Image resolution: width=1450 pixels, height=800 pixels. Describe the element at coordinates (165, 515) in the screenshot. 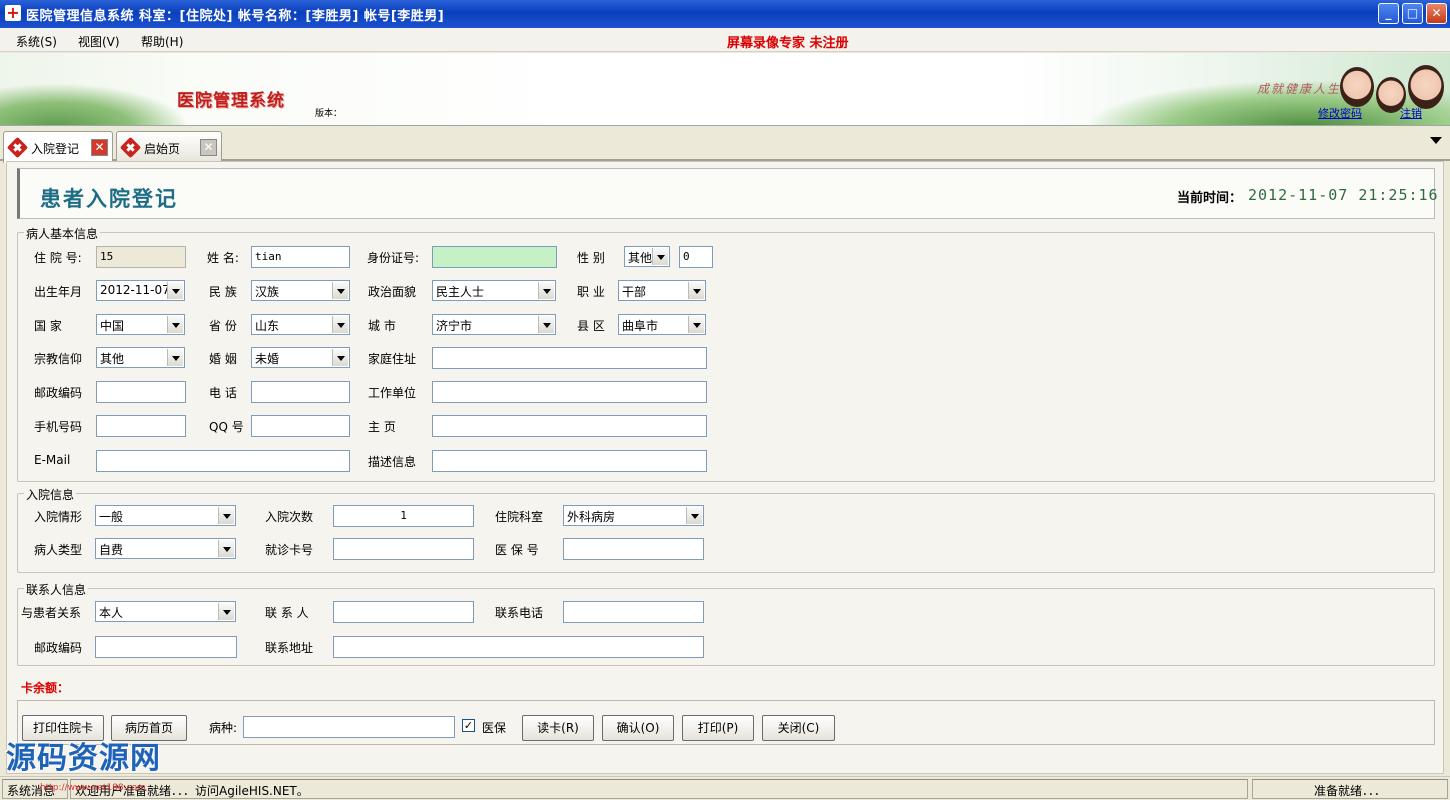

I see `situation-select: 一般` at that location.